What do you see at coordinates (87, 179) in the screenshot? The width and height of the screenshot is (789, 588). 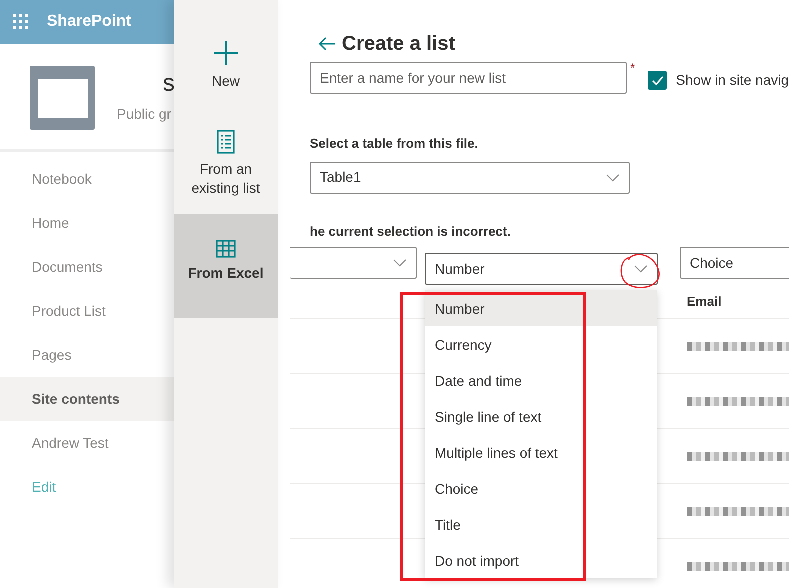 I see `nav-link: Notebook` at bounding box center [87, 179].